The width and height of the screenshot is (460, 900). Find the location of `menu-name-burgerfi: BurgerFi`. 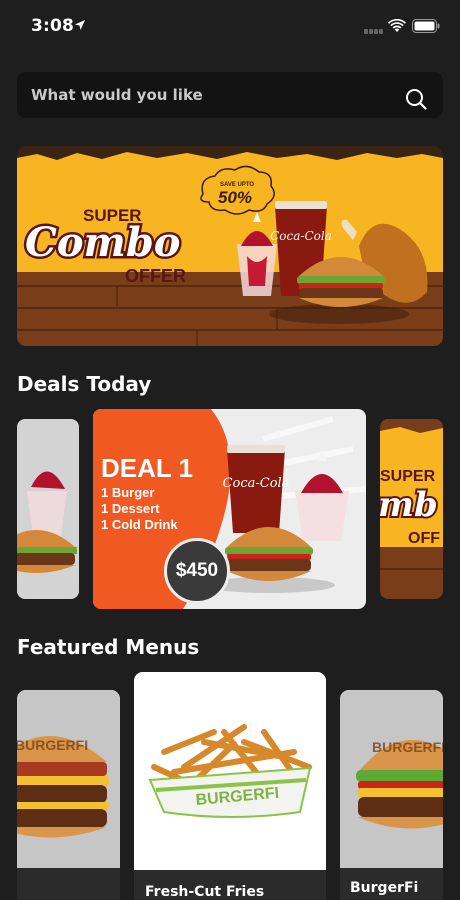

menu-name-burgerfi: BurgerFi is located at coordinates (384, 888).